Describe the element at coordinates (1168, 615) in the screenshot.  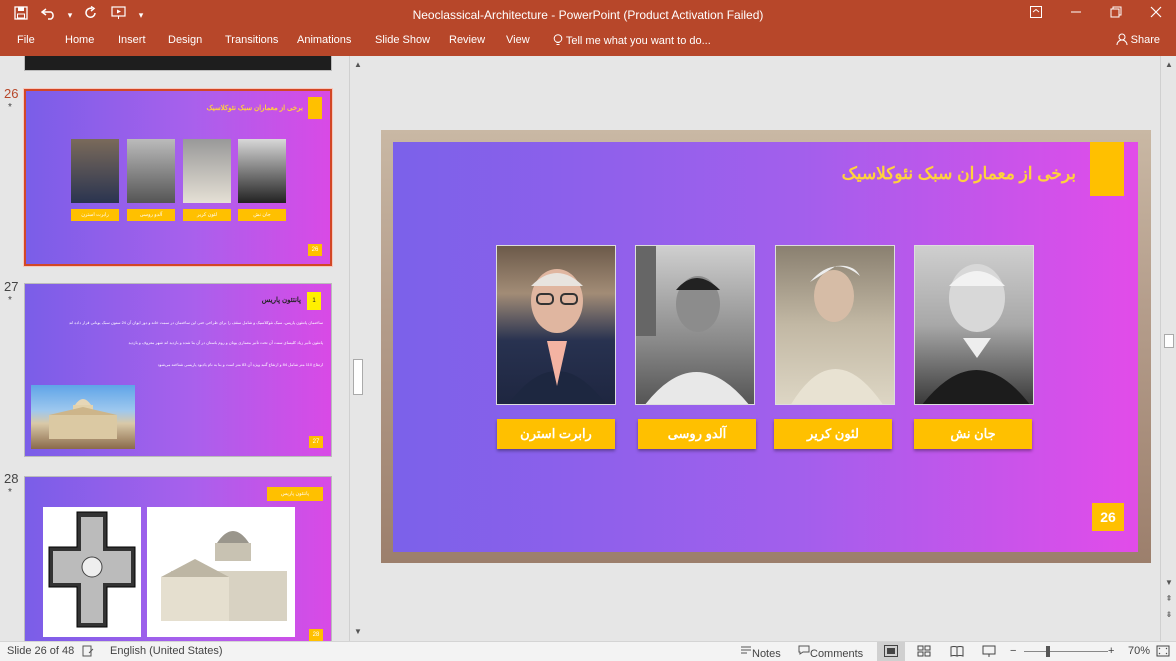
I see `next-slide-icon: ⇟` at that location.